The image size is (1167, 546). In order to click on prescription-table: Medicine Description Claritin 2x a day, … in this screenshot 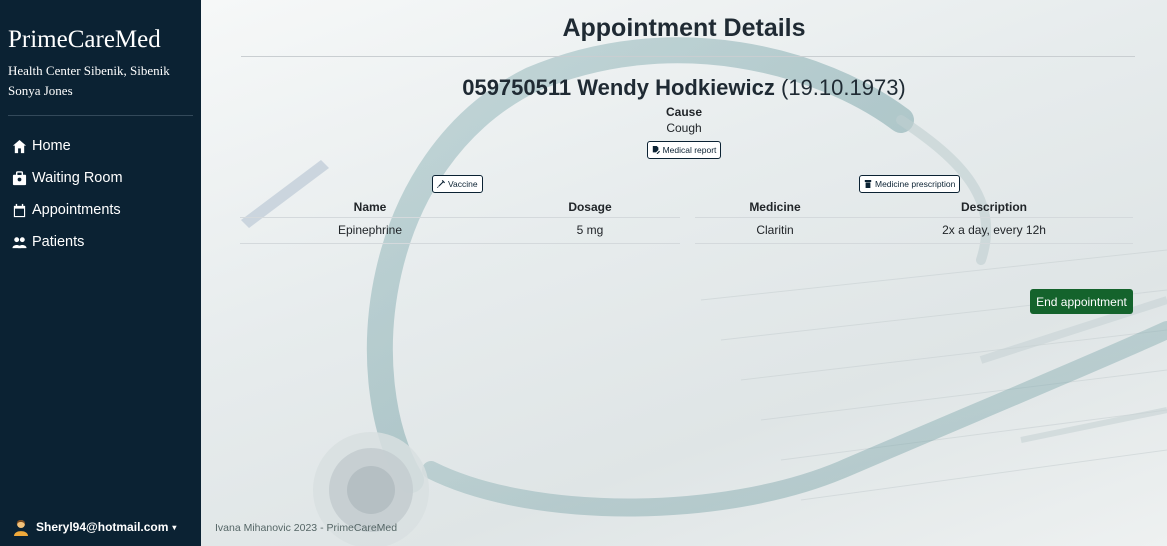, I will do `click(914, 220)`.